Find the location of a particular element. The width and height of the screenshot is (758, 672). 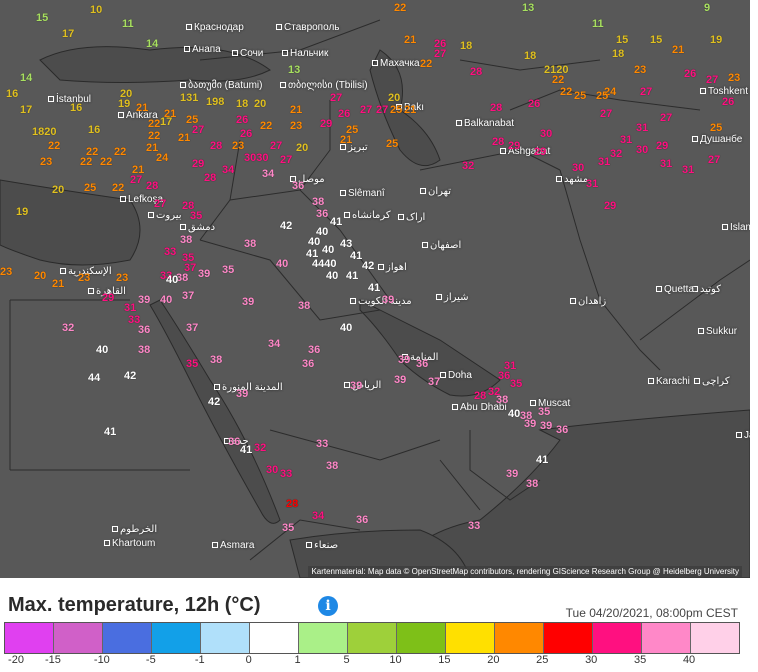

info-icon: i is located at coordinates (328, 606).